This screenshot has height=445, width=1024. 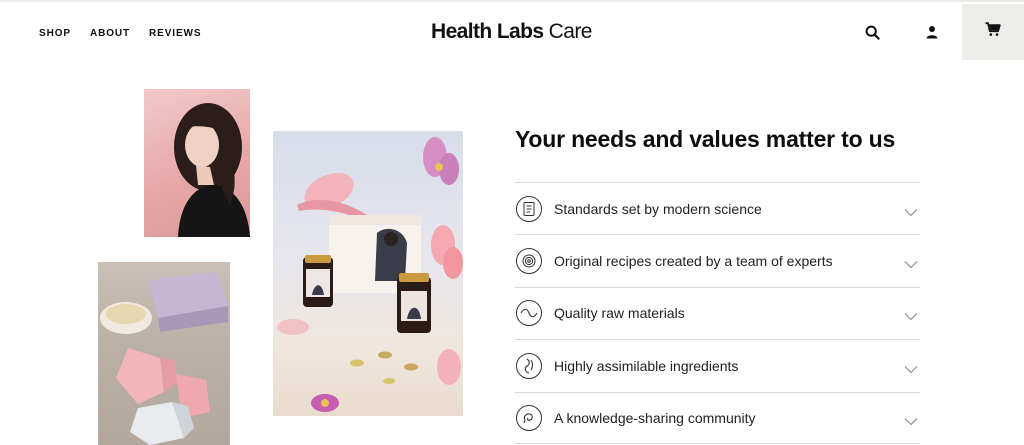 What do you see at coordinates (55, 33) in the screenshot?
I see `nav-shop: SHOP` at bounding box center [55, 33].